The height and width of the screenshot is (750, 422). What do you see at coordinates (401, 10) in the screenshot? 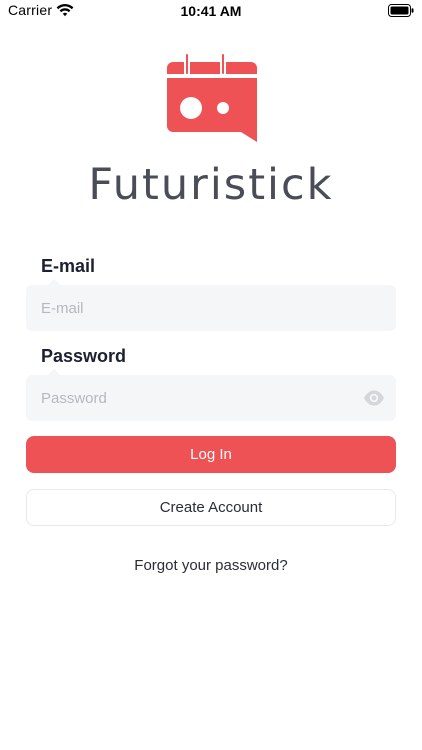
I see `battery-icon` at bounding box center [401, 10].